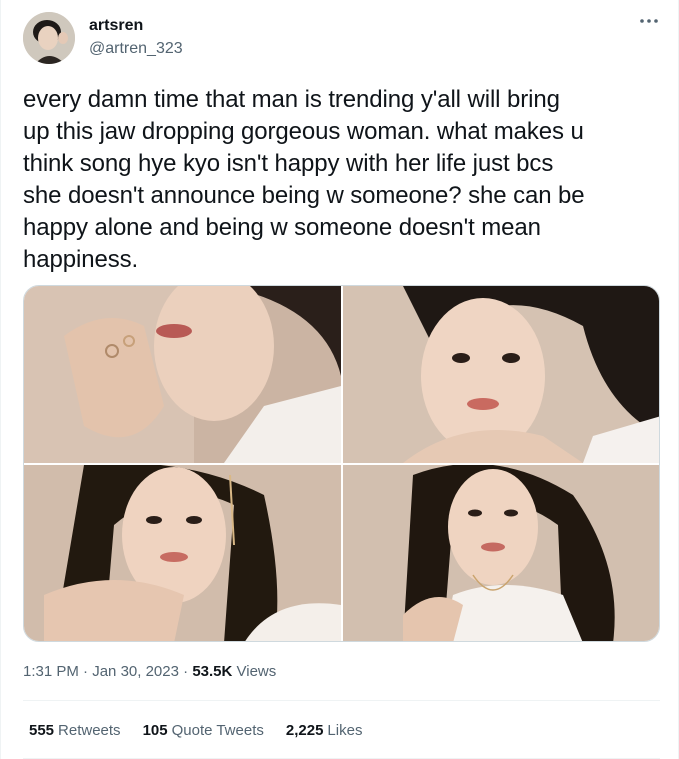 The height and width of the screenshot is (759, 679). I want to click on quotes-label: Quote Tweets, so click(217, 730).